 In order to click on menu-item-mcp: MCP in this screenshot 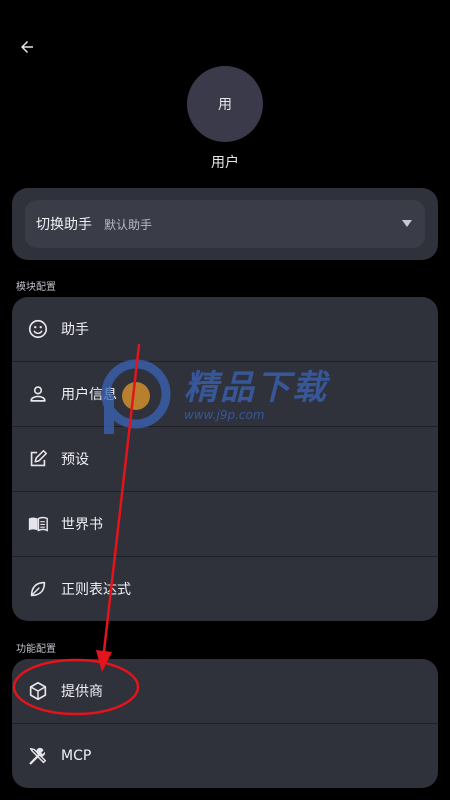, I will do `click(225, 756)`.